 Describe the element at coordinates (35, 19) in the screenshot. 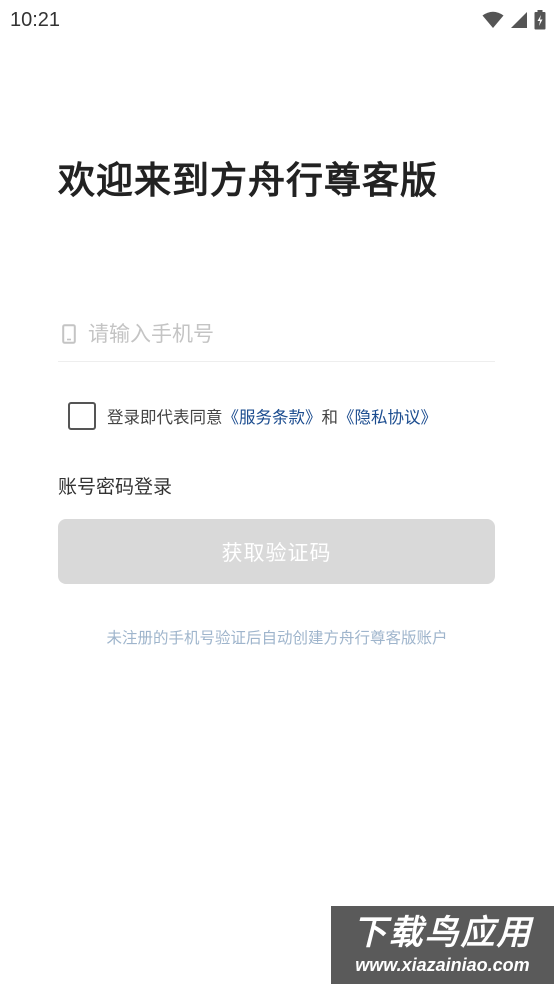

I see `status-time: 10:21` at that location.